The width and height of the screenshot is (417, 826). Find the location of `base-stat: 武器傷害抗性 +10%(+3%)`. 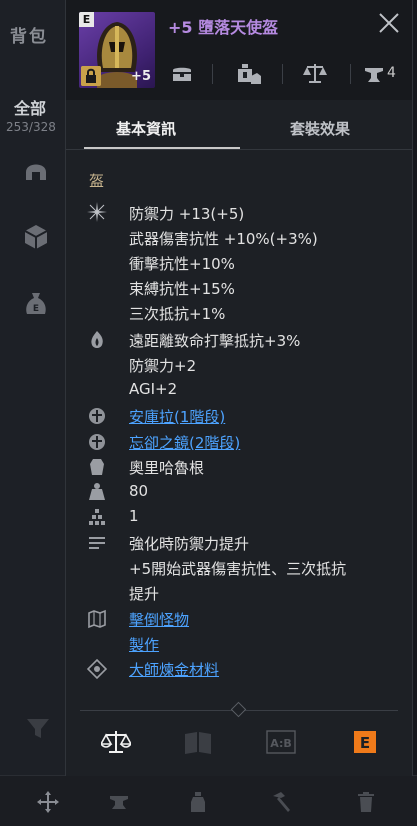

base-stat: 武器傷害抗性 +10%(+3%) is located at coordinates (223, 239).